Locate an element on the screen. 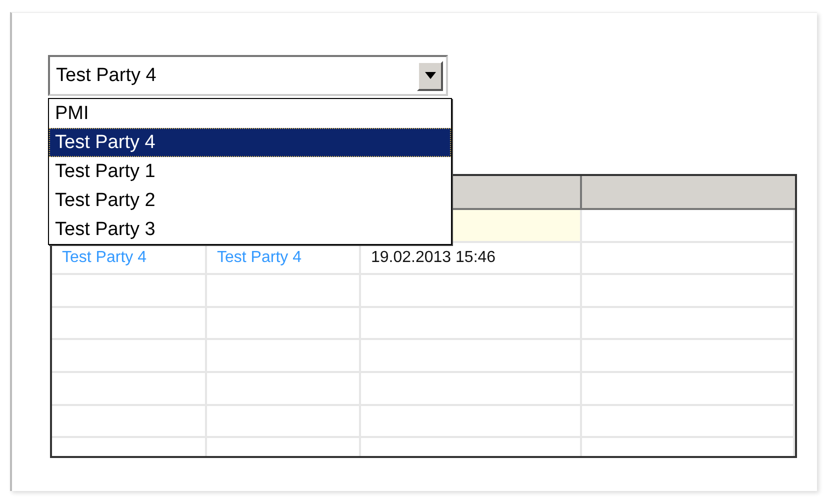  combo-value: Test Party 4 is located at coordinates (106, 75).